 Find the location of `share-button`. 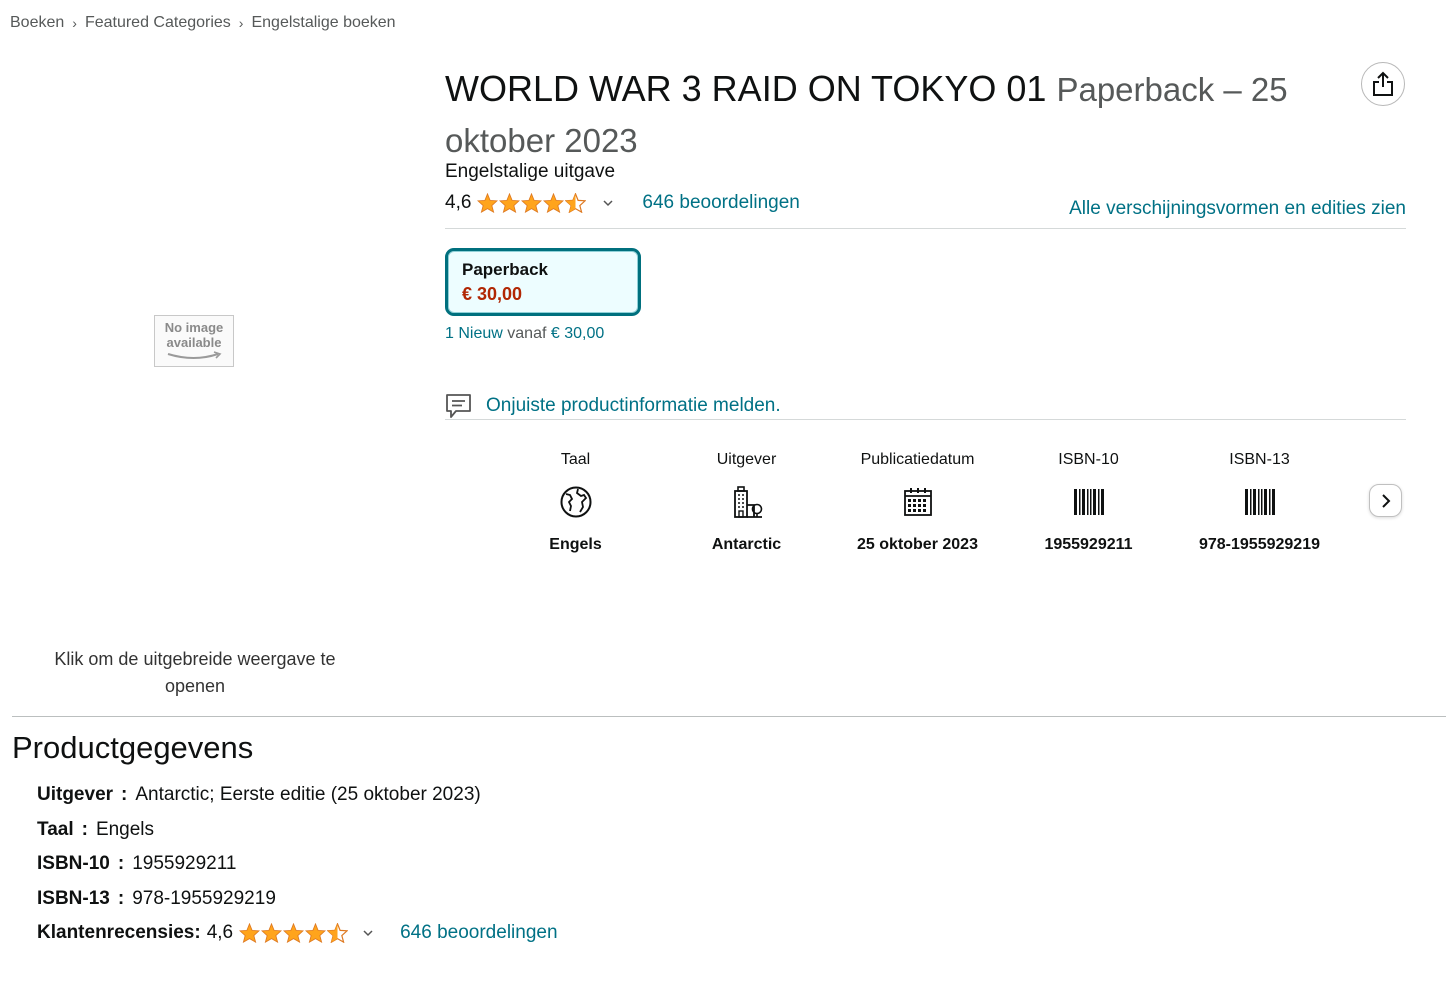

share-button is located at coordinates (1383, 84).